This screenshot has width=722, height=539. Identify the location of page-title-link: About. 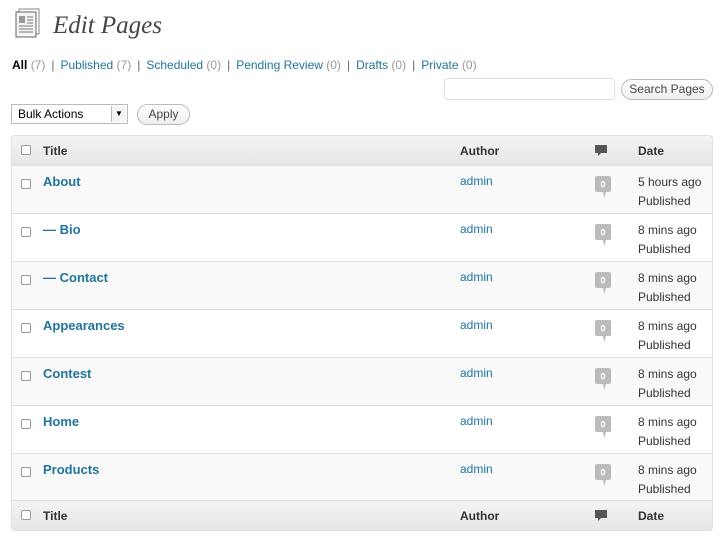
(62, 181).